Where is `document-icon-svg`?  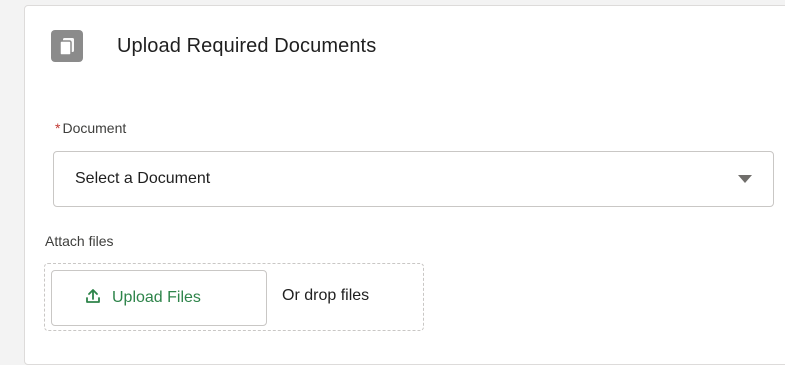 document-icon-svg is located at coordinates (66, 47).